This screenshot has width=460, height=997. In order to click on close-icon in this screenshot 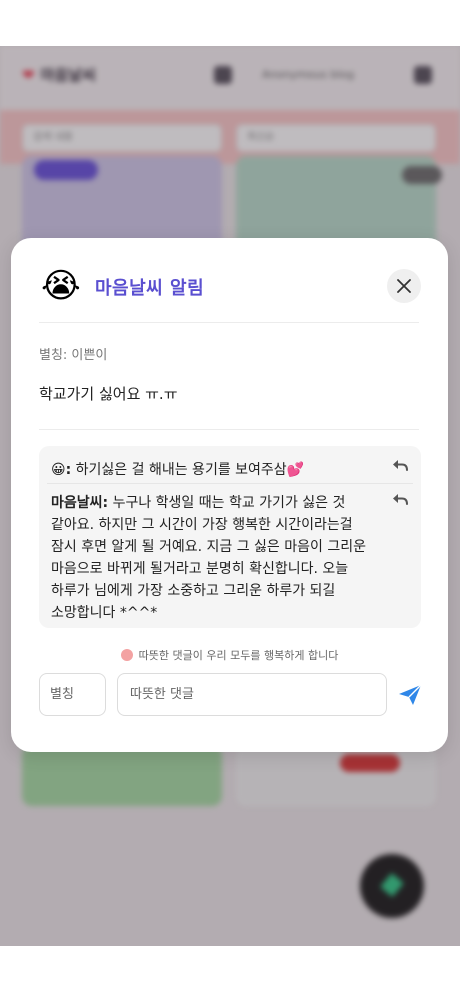, I will do `click(404, 286)`.